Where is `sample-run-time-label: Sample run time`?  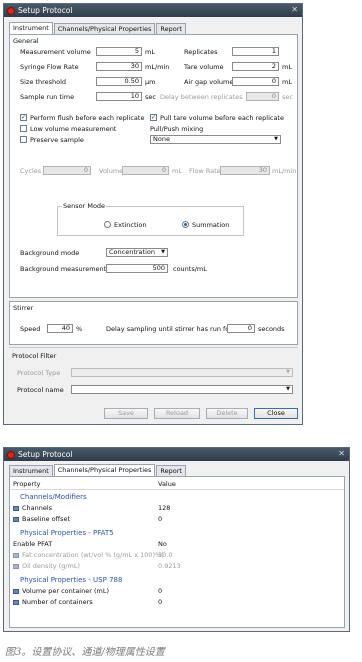 sample-run-time-label: Sample run time is located at coordinates (47, 97).